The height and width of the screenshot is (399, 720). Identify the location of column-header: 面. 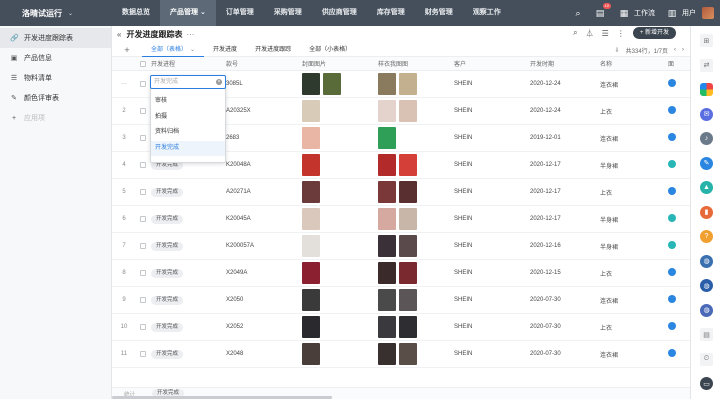
(678, 63).